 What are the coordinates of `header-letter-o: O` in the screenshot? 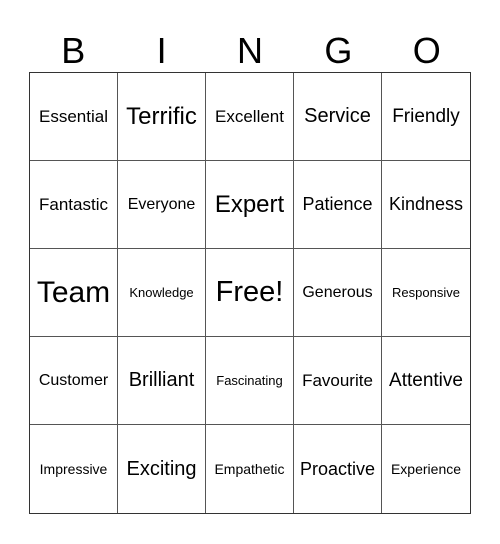 It's located at (426, 50).